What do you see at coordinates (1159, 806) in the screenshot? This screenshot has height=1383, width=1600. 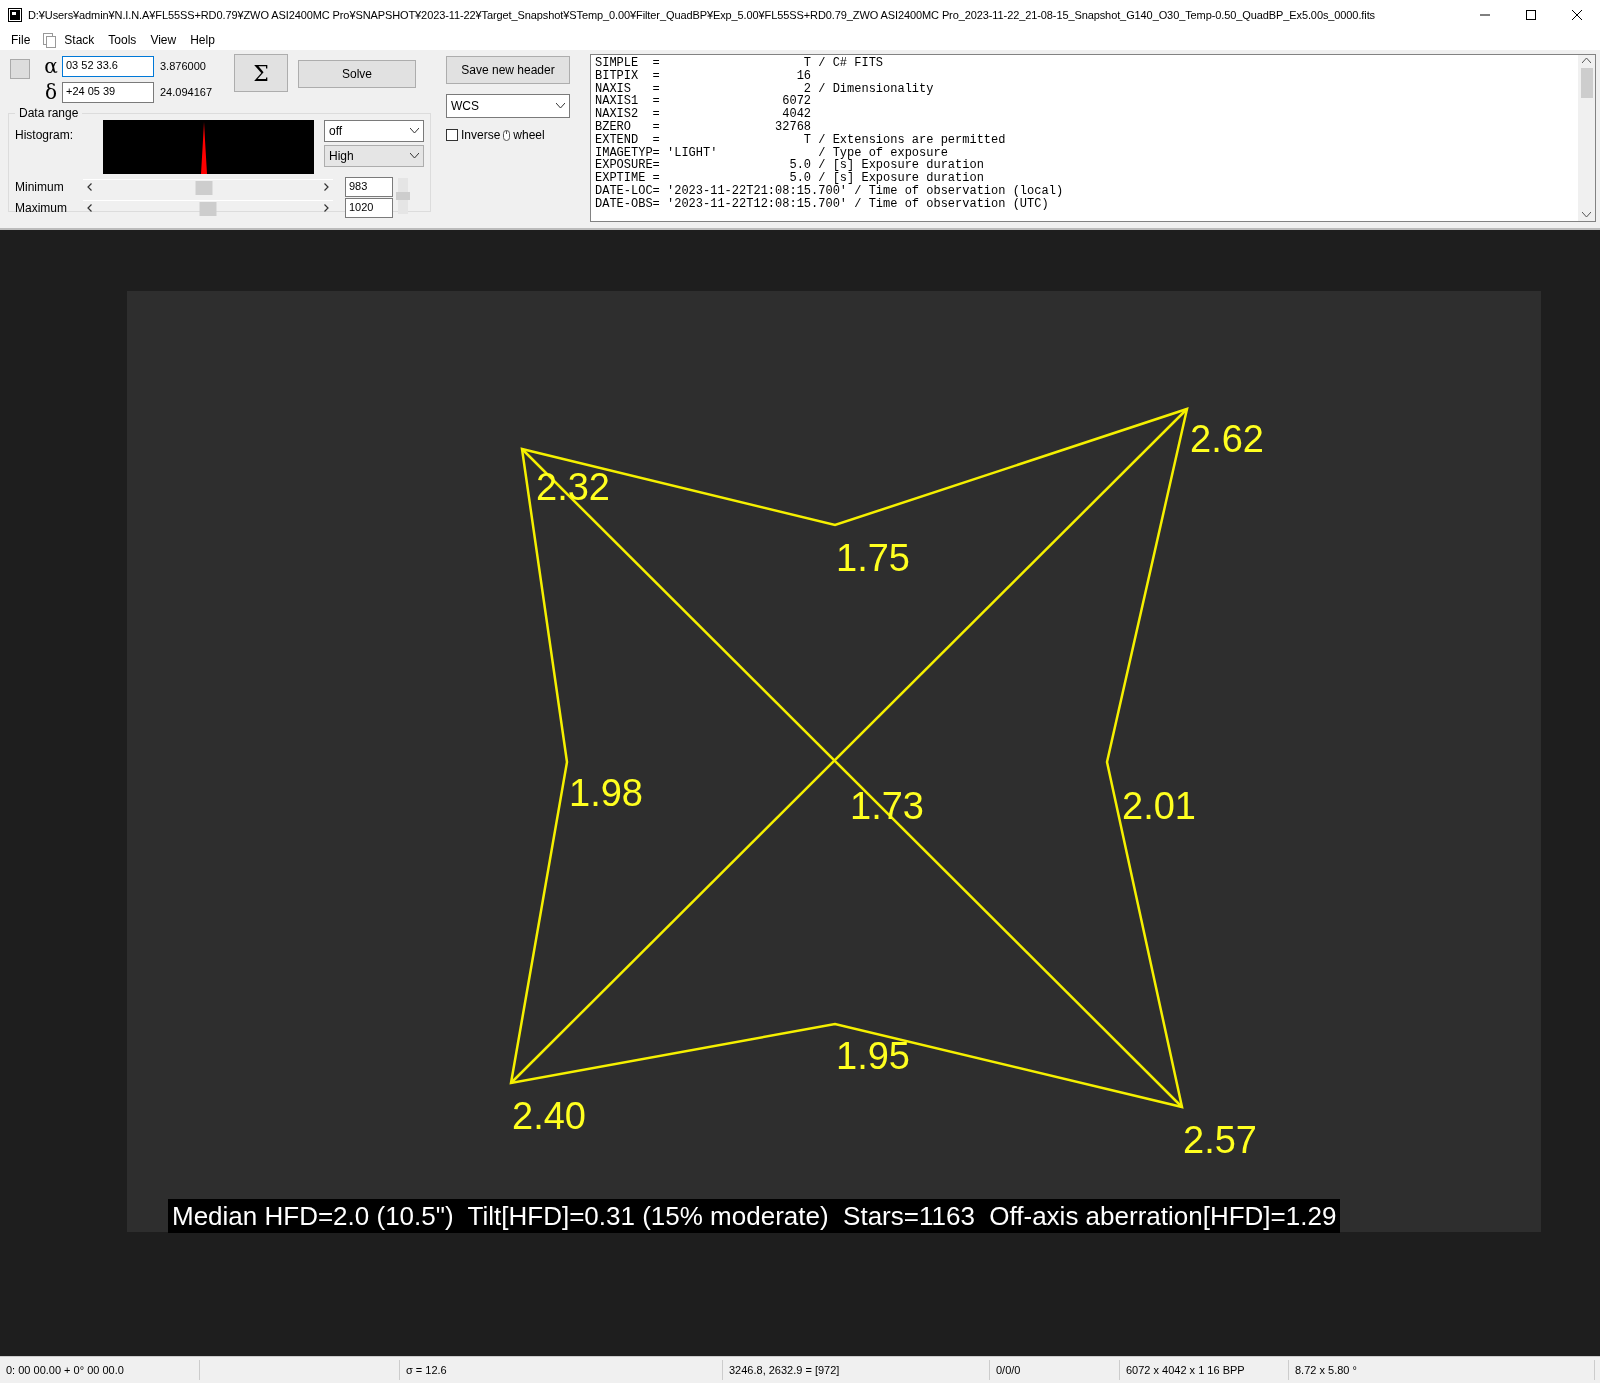 I see `hfd-value: 2.01` at bounding box center [1159, 806].